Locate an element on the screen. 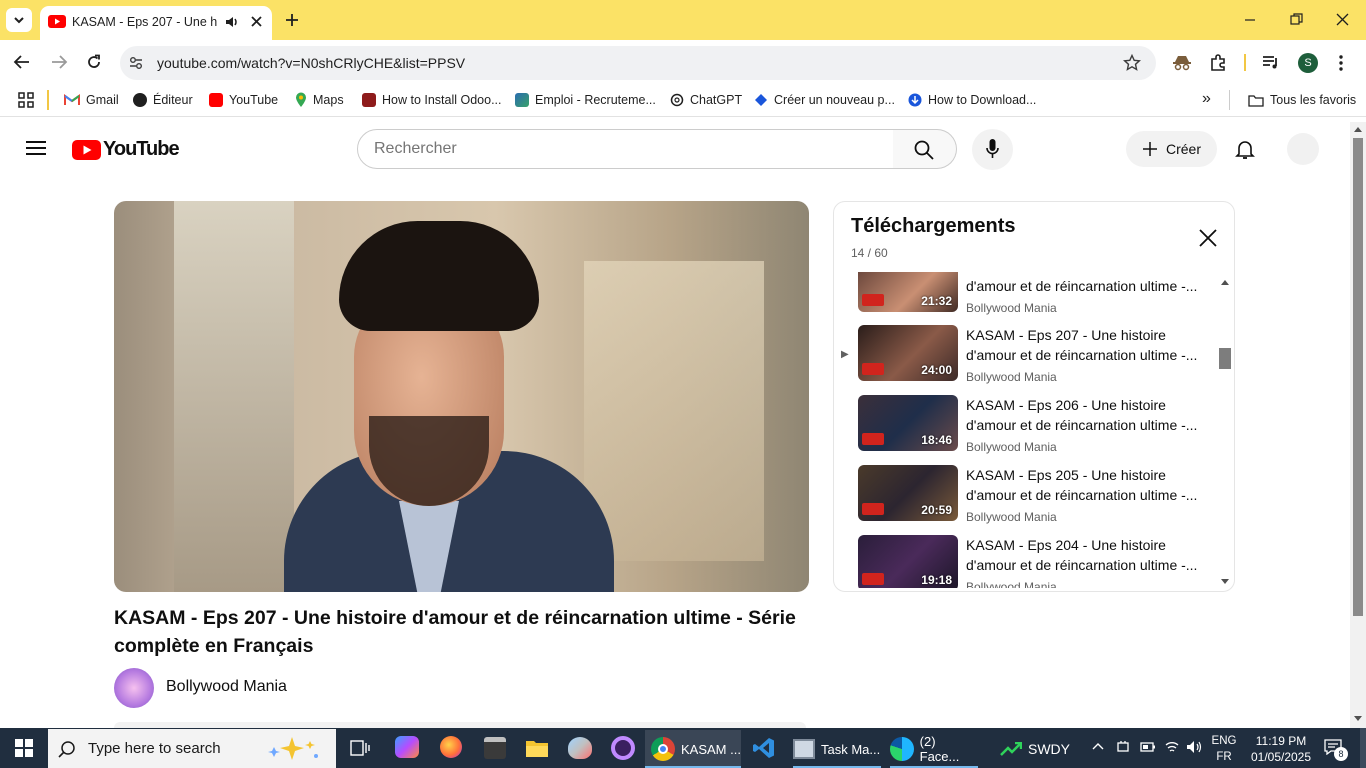 Image resolution: width=1366 pixels, height=768 pixels. kasam-logo-icon is located at coordinates (873, 369).